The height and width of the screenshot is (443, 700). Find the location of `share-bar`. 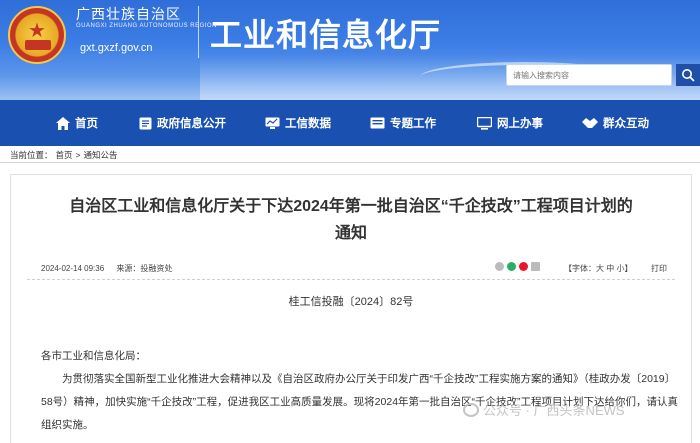

share-bar is located at coordinates (519, 266).